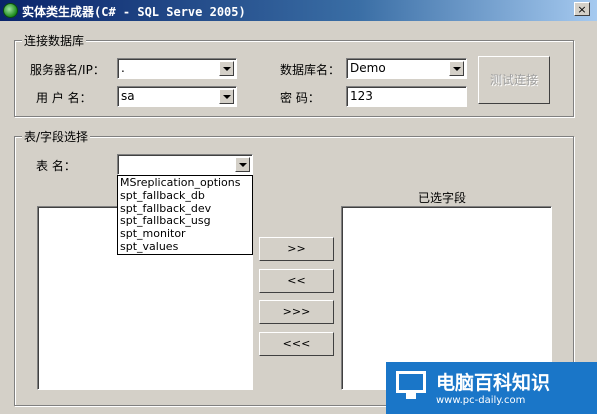 This screenshot has width=597, height=414. Describe the element at coordinates (296, 312) in the screenshot. I see `add-all-fields-button: >>>` at that location.